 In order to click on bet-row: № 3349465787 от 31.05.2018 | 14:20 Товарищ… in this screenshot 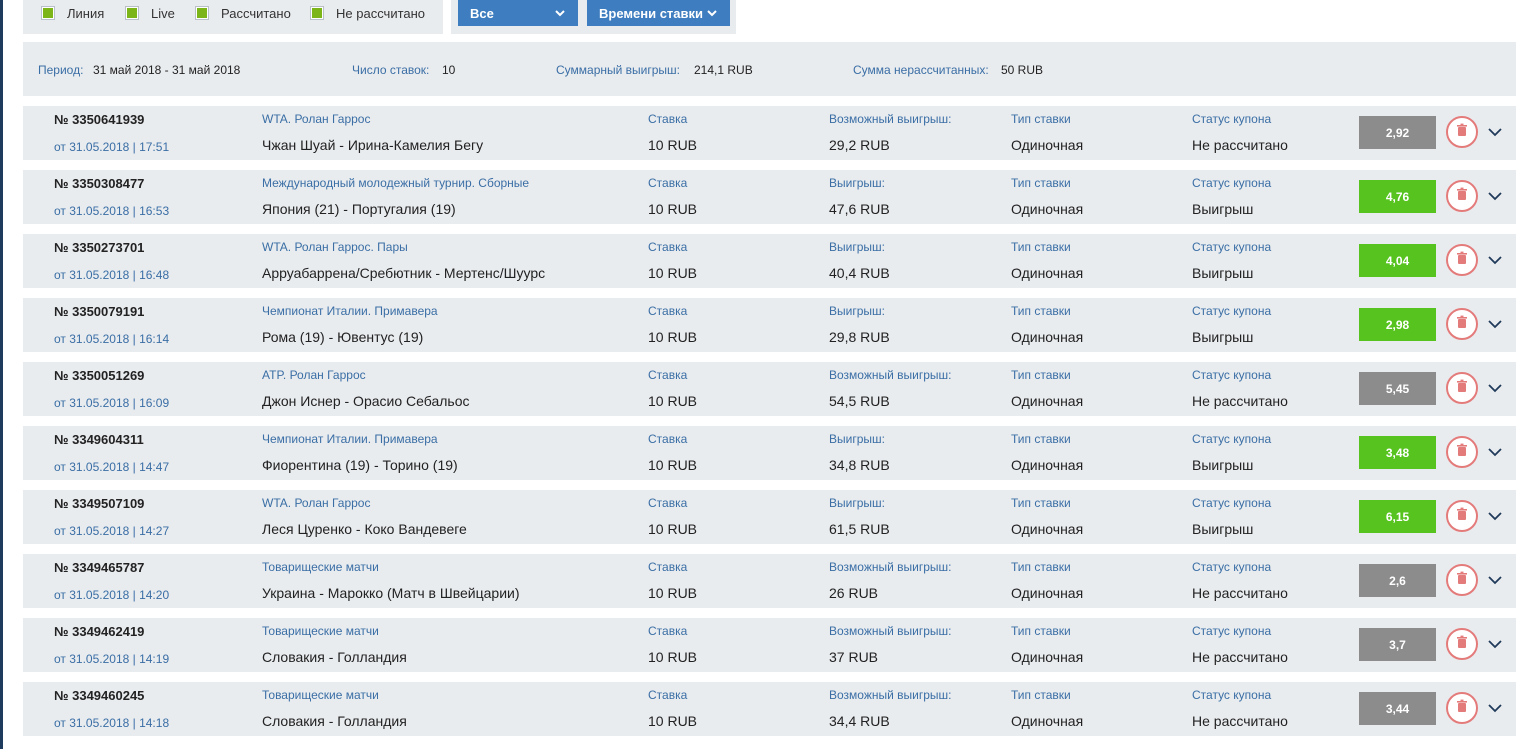, I will do `click(769, 581)`.